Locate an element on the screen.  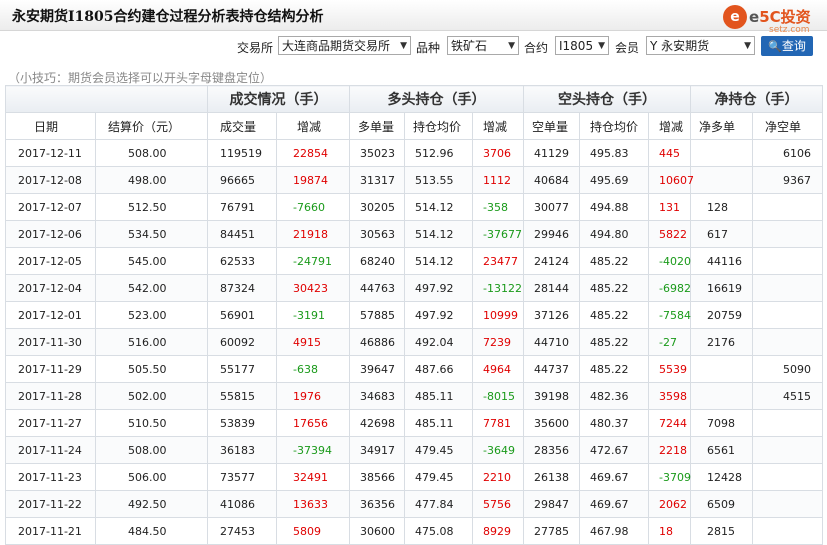
cell-short-change: 445 is located at coordinates (669, 153).